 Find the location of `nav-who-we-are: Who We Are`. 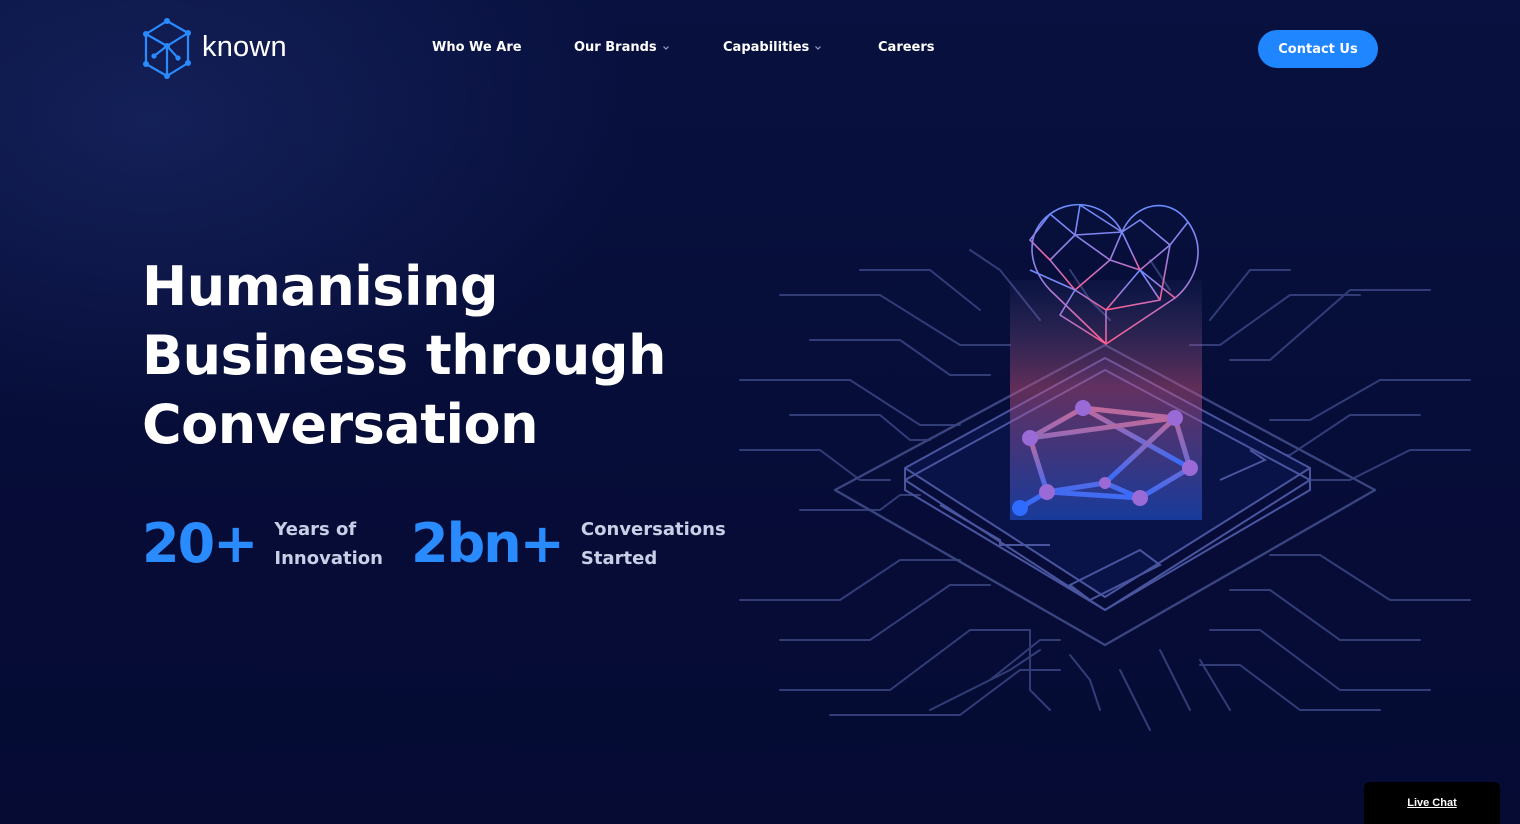

nav-who-we-are: Who We Are is located at coordinates (477, 48).